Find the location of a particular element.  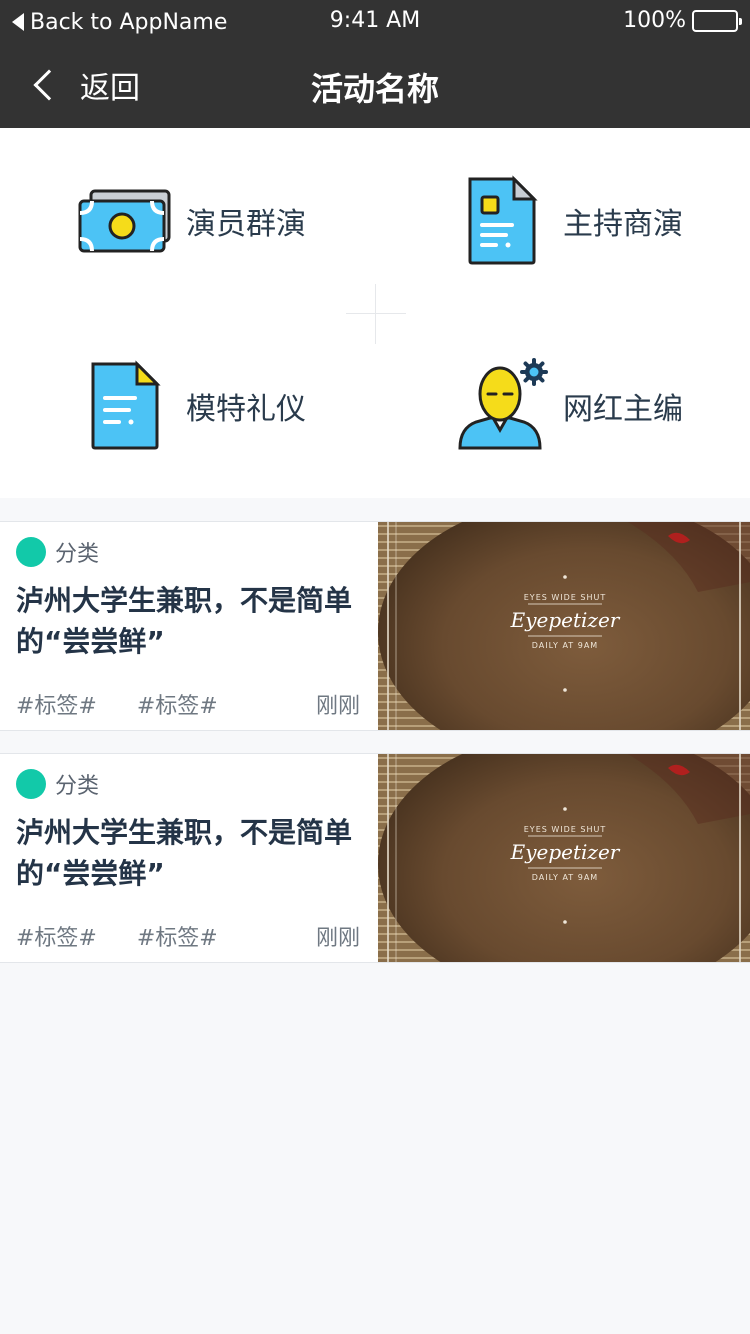

grid-divider is located at coordinates (375, 314).